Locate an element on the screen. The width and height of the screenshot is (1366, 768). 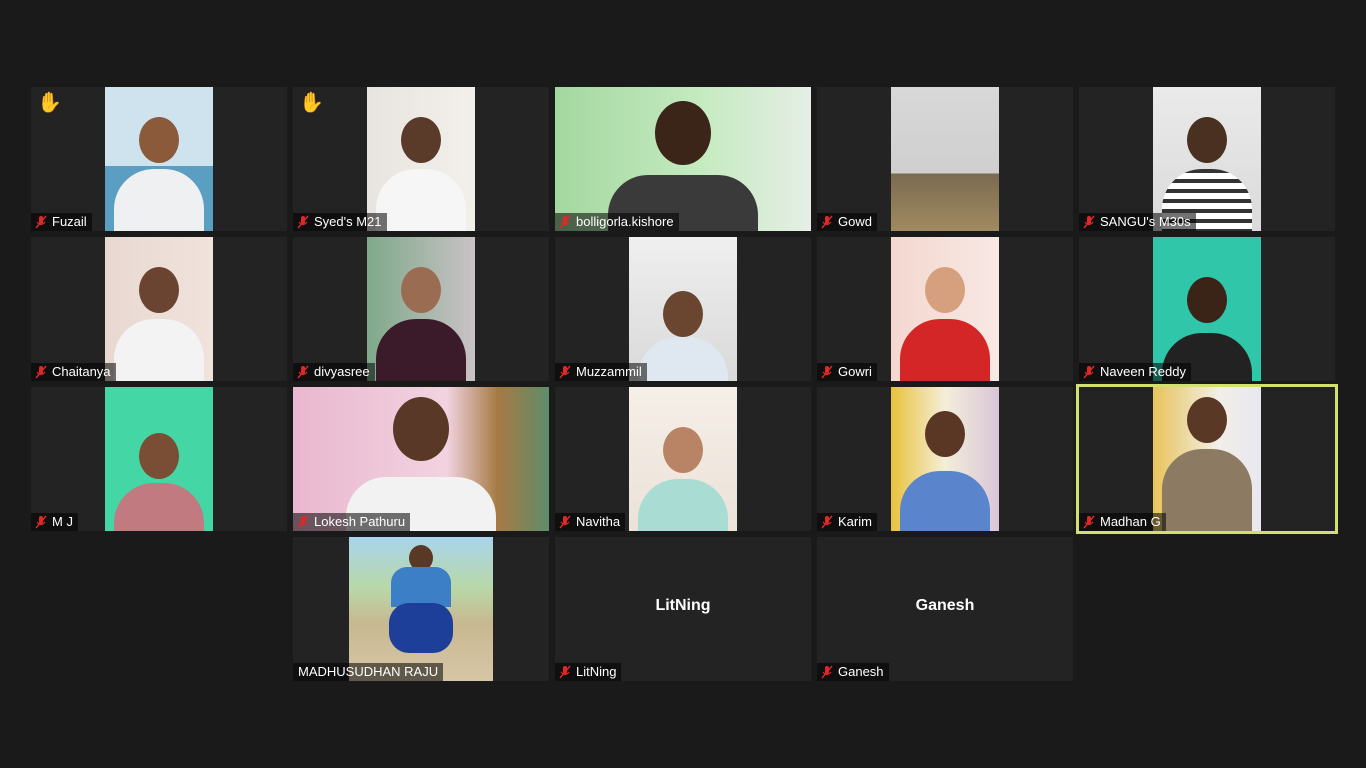
participant-tile-muzzammil: Muzzammil is located at coordinates (683, 309).